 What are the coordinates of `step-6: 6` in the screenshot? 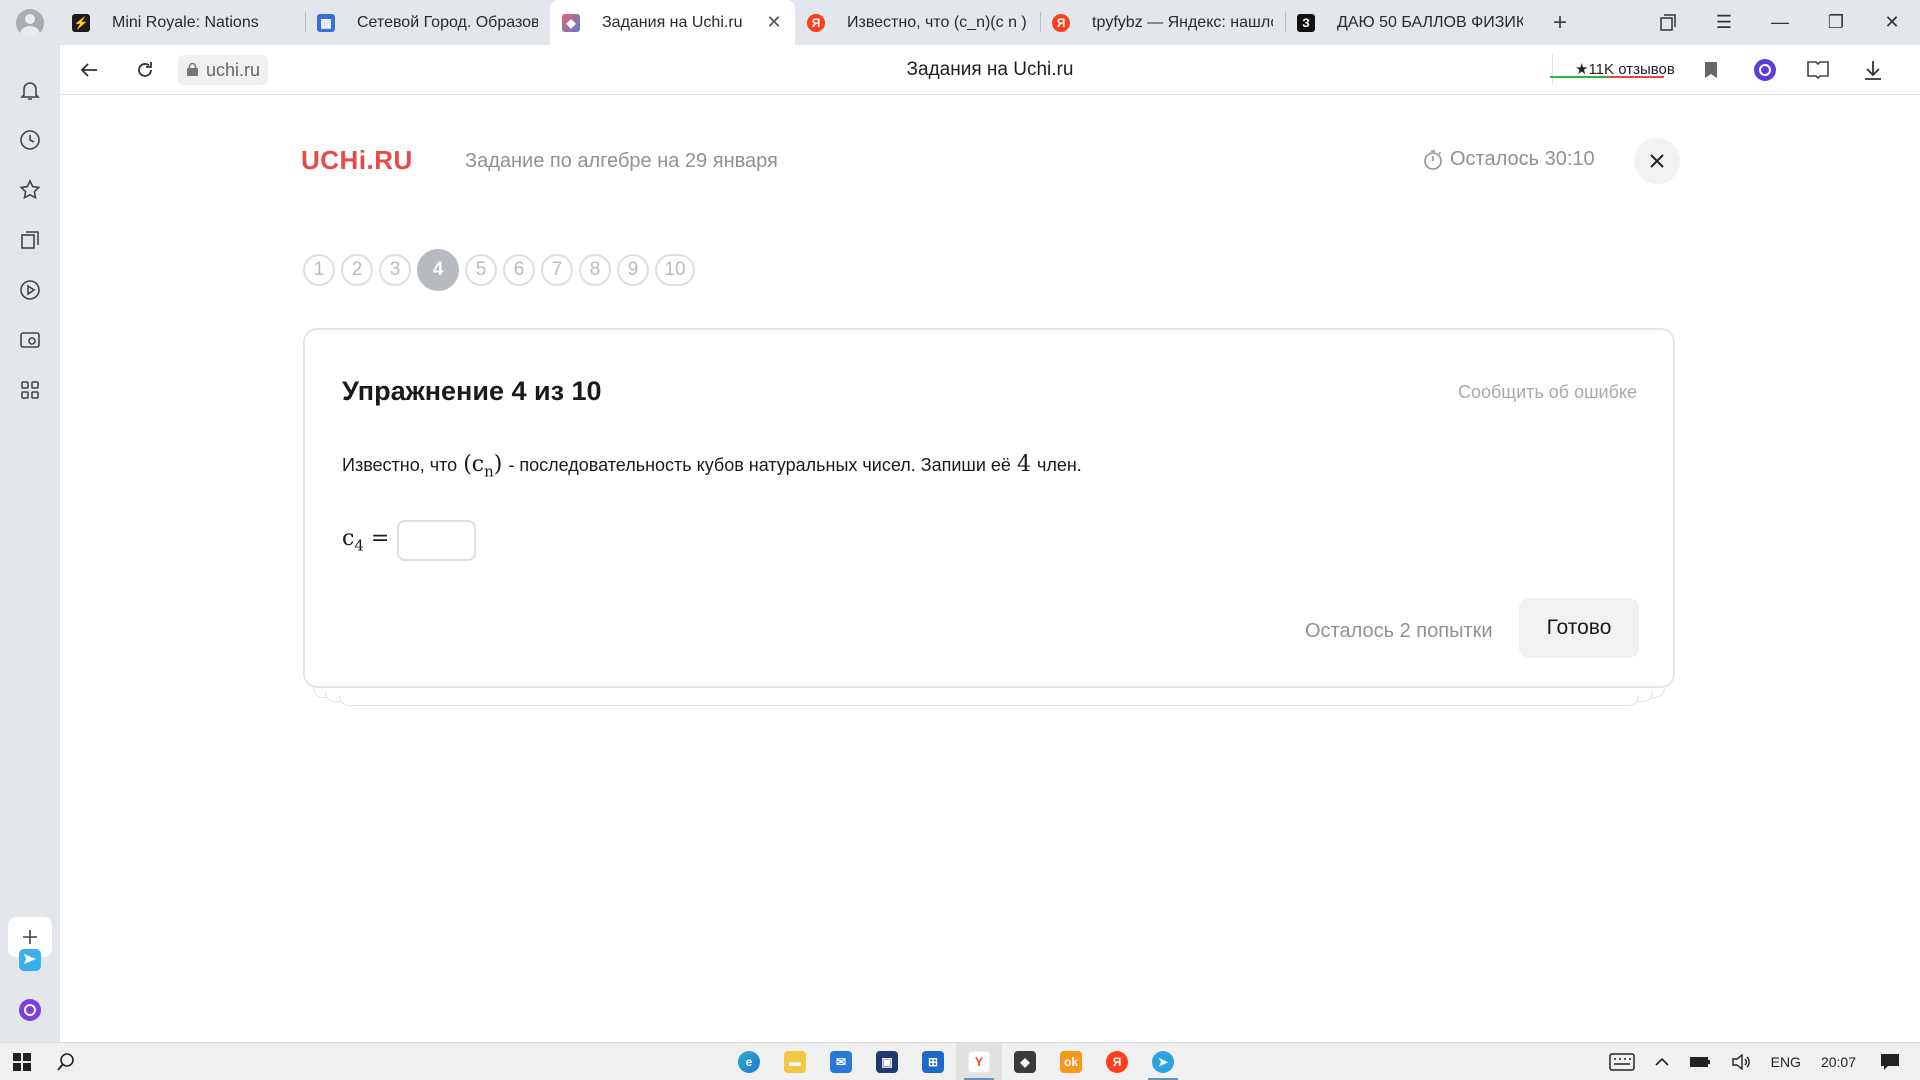 It's located at (519, 270).